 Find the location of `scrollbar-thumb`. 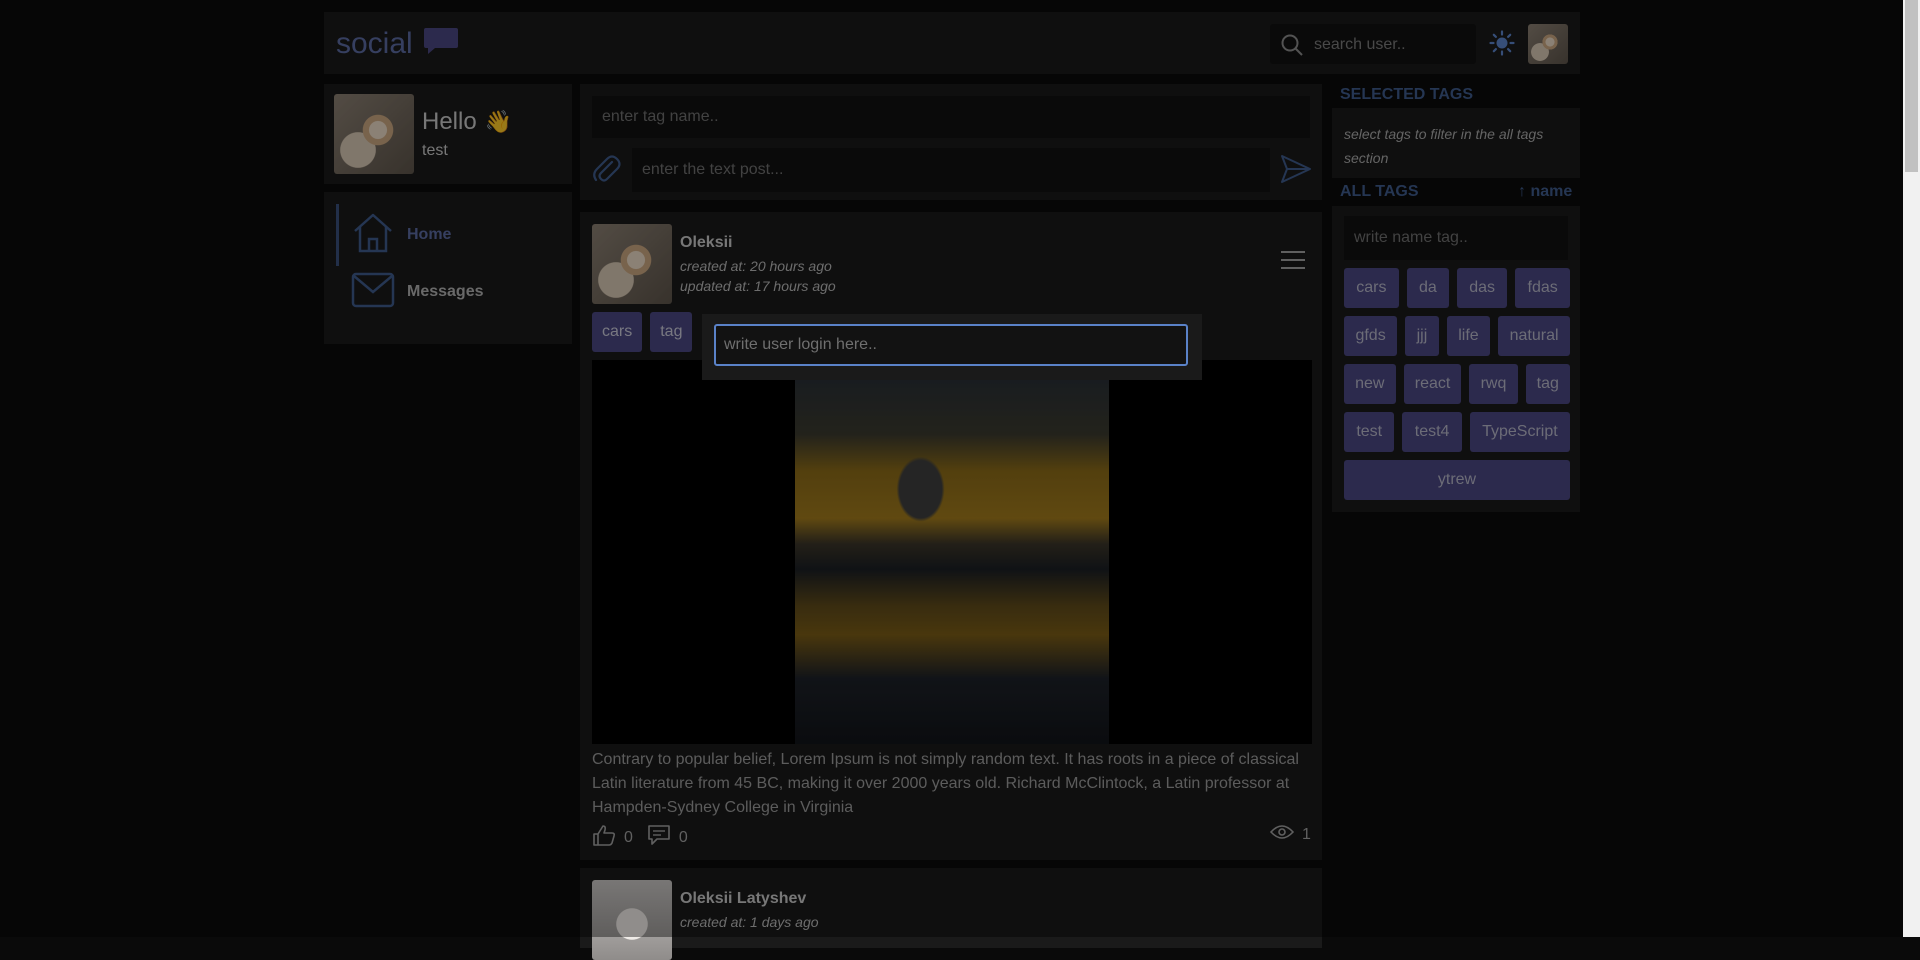

scrollbar-thumb is located at coordinates (1911, 86).